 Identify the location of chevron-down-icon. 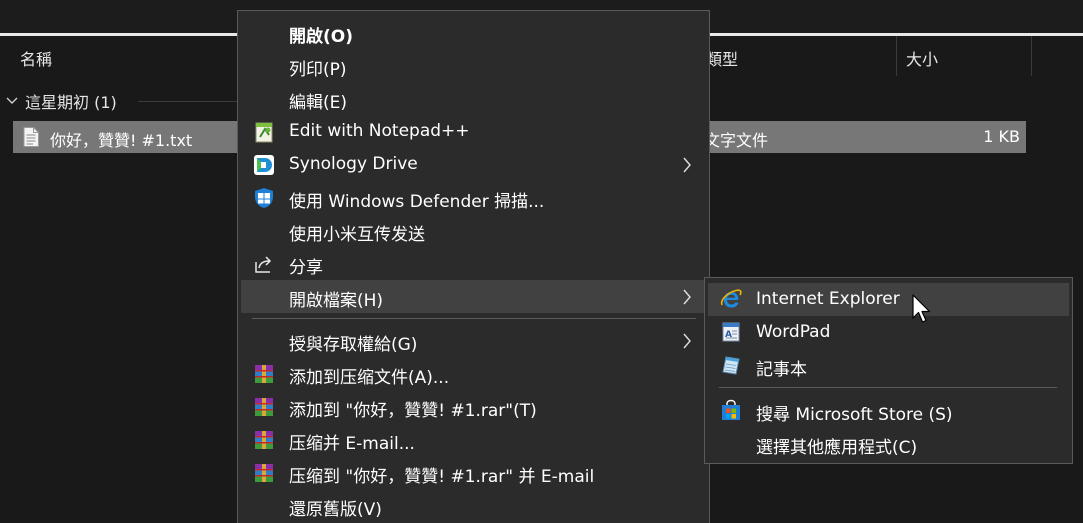
(12, 100).